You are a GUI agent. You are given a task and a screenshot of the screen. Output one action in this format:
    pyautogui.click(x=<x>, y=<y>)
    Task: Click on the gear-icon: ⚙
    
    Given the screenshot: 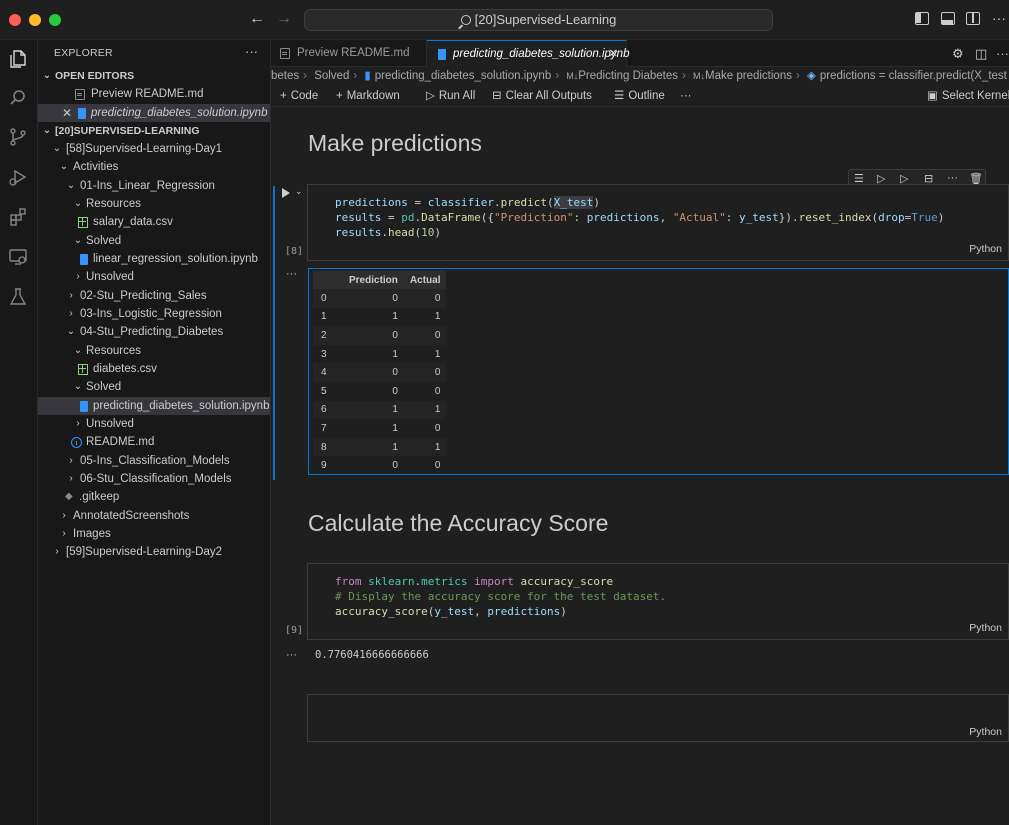 What is the action you would take?
    pyautogui.click(x=958, y=54)
    